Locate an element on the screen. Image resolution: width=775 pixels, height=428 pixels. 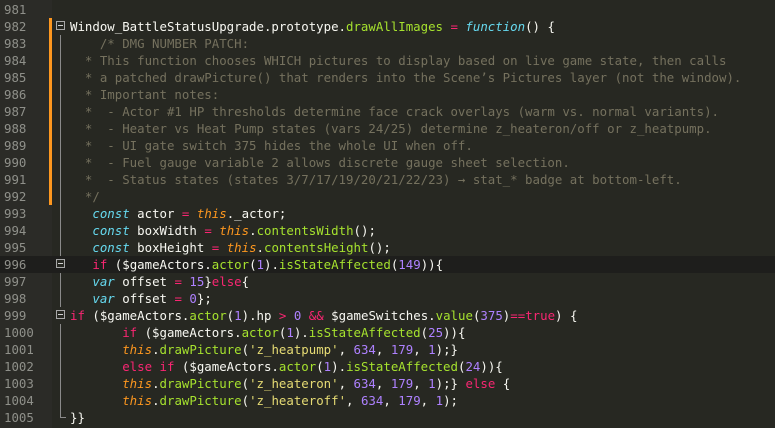
line-number: 998 is located at coordinates (15, 298).